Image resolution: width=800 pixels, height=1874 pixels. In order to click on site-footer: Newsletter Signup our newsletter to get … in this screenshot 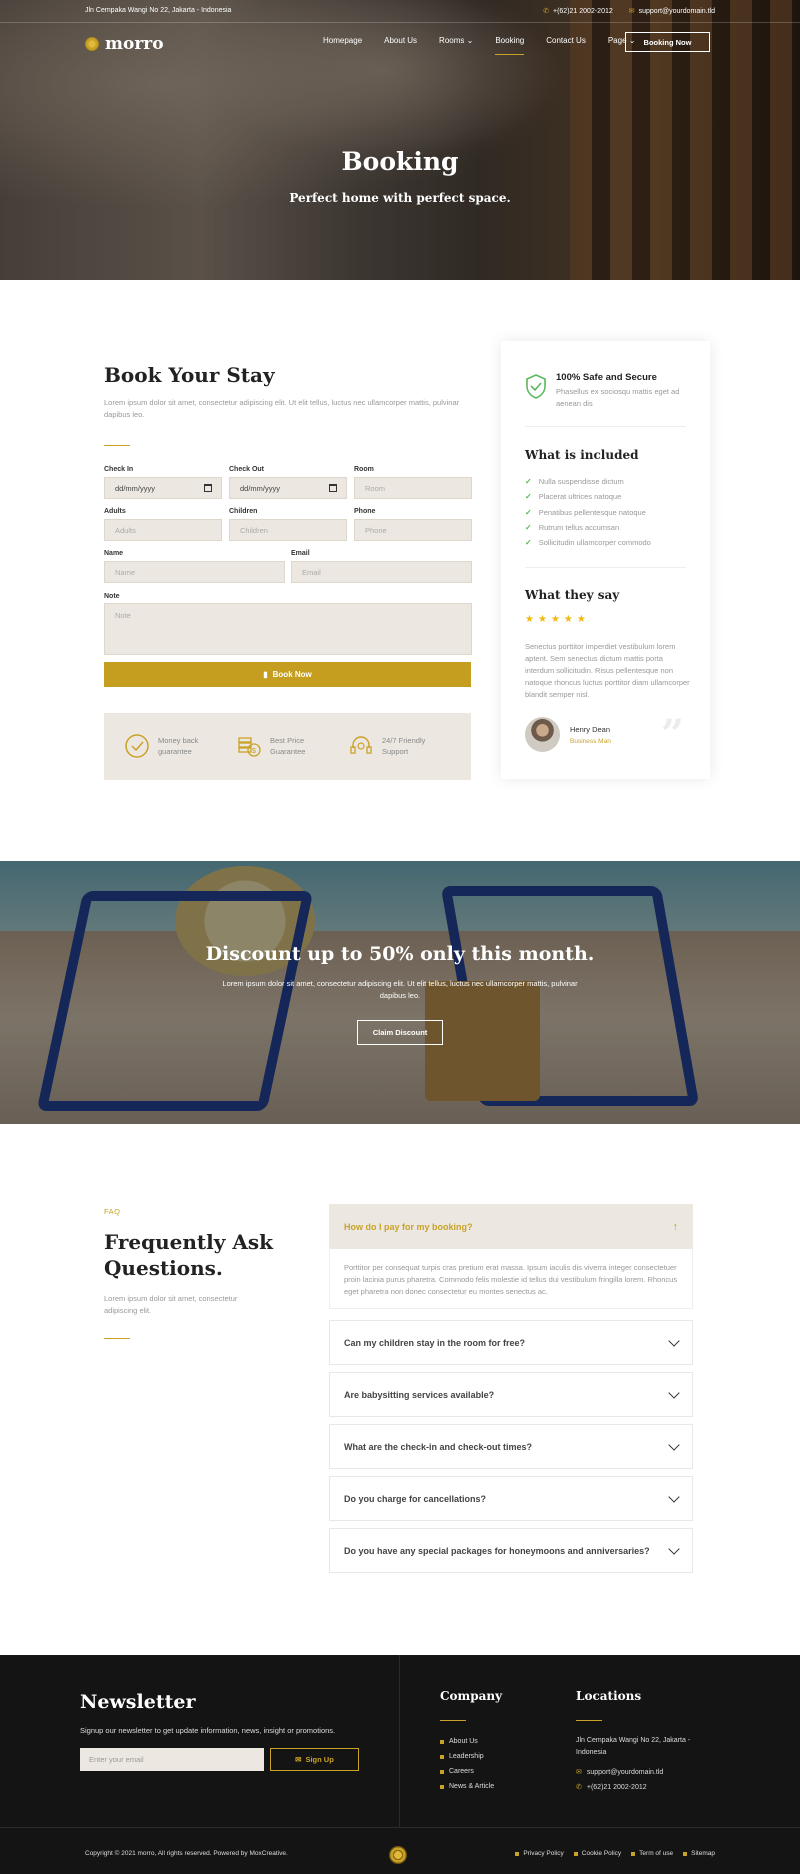, I will do `click(400, 1764)`.